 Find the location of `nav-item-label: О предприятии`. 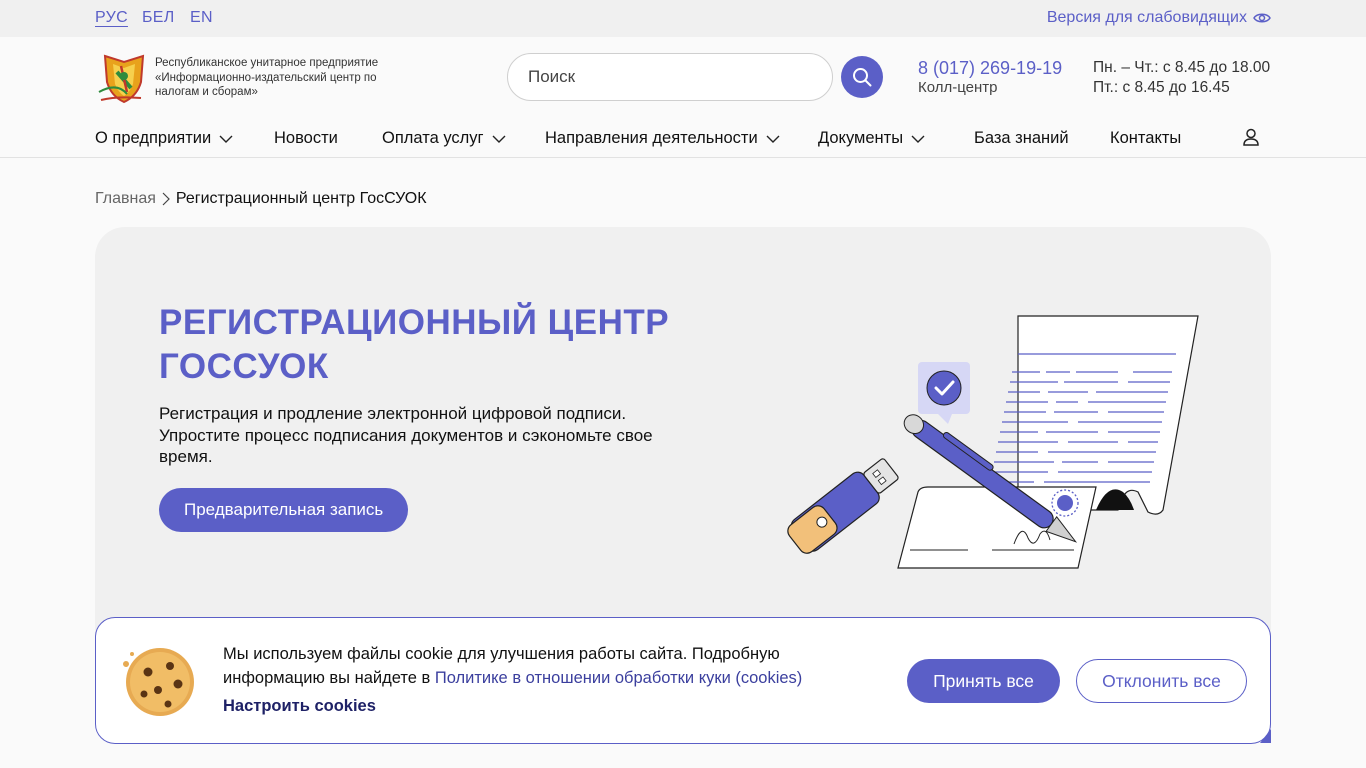

nav-item-label: О предприятии is located at coordinates (153, 138).